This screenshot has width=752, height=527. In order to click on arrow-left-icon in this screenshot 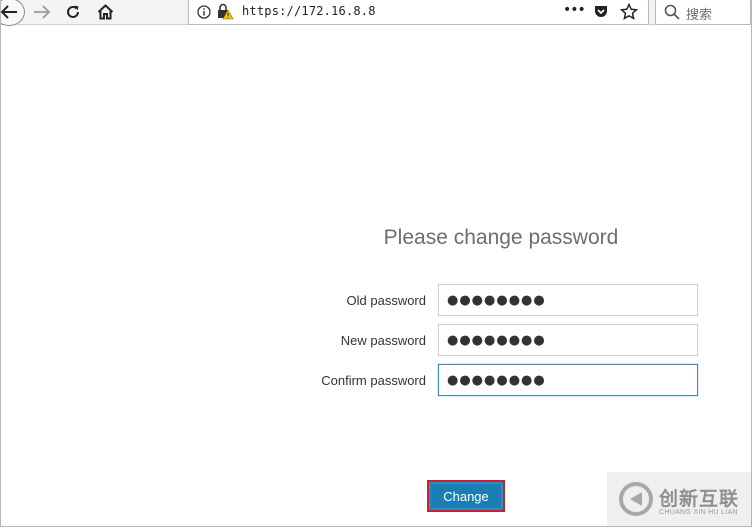, I will do `click(9, 12)`.